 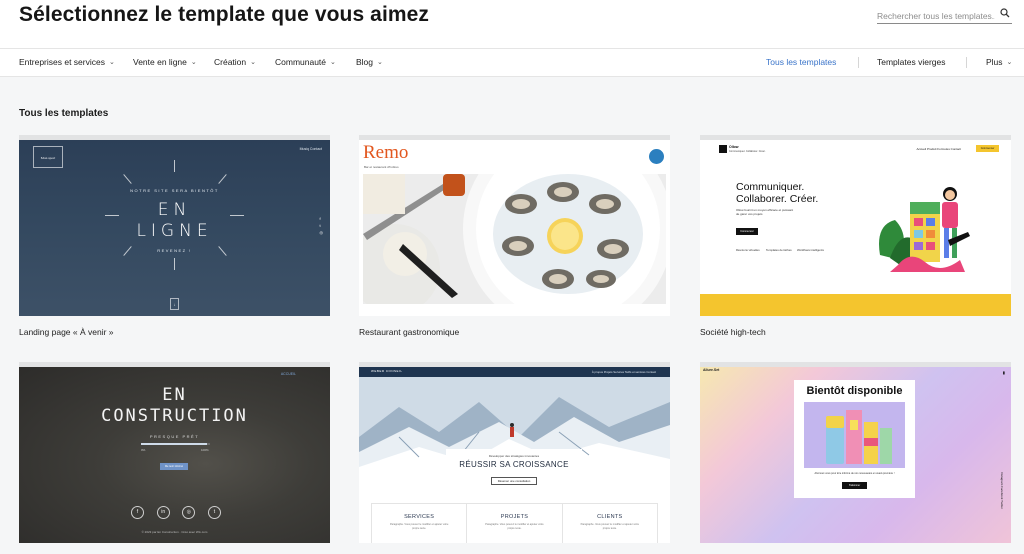 What do you see at coordinates (174, 250) in the screenshot?
I see `preview-subtitle-bottom: REVENEZ !` at bounding box center [174, 250].